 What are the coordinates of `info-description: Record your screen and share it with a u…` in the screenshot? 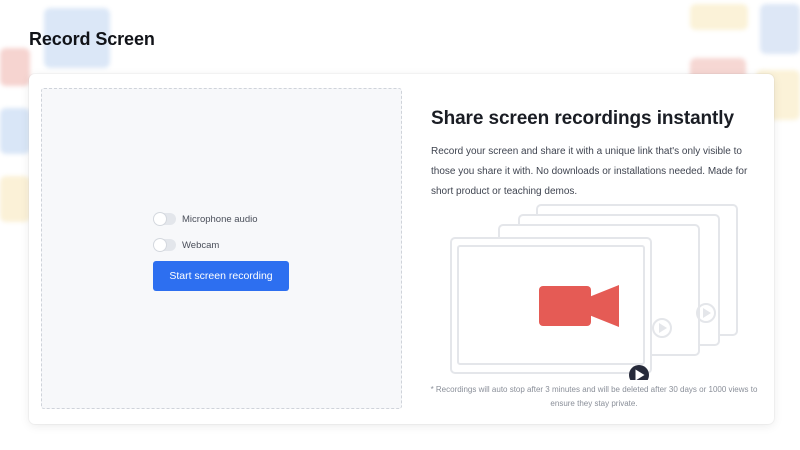 It's located at (589, 171).